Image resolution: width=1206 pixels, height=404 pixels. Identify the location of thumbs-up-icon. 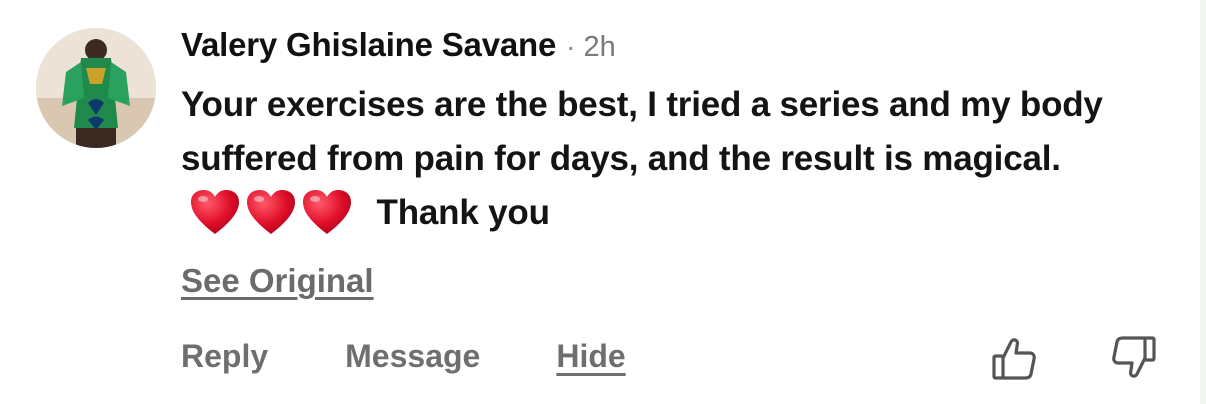
(1014, 359).